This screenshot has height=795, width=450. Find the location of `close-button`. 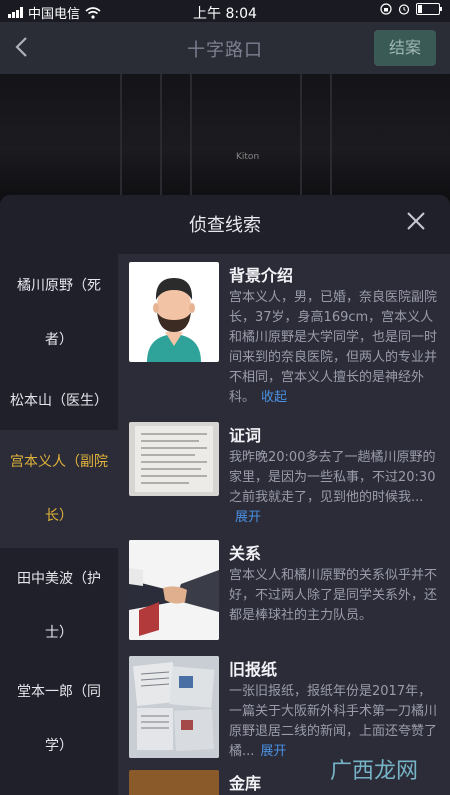

close-button is located at coordinates (416, 221).